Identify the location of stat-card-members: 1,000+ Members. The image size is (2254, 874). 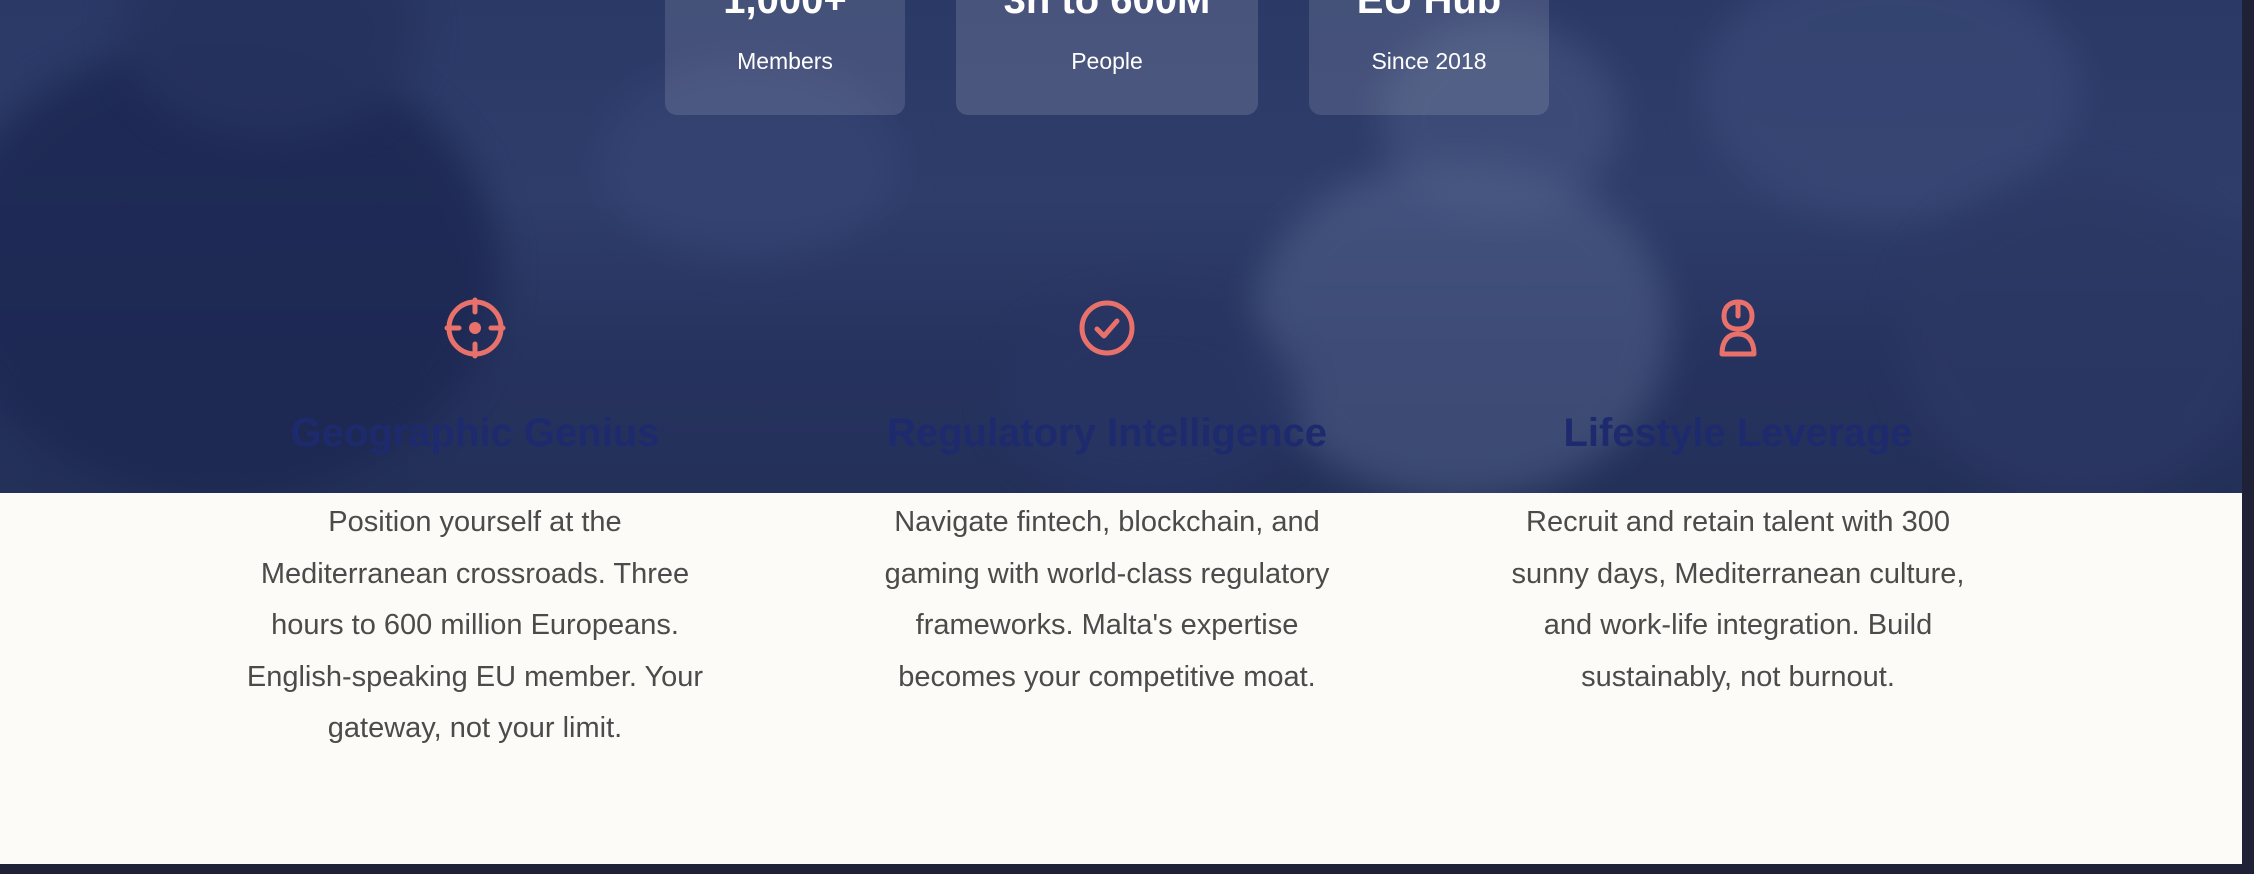
(785, 57).